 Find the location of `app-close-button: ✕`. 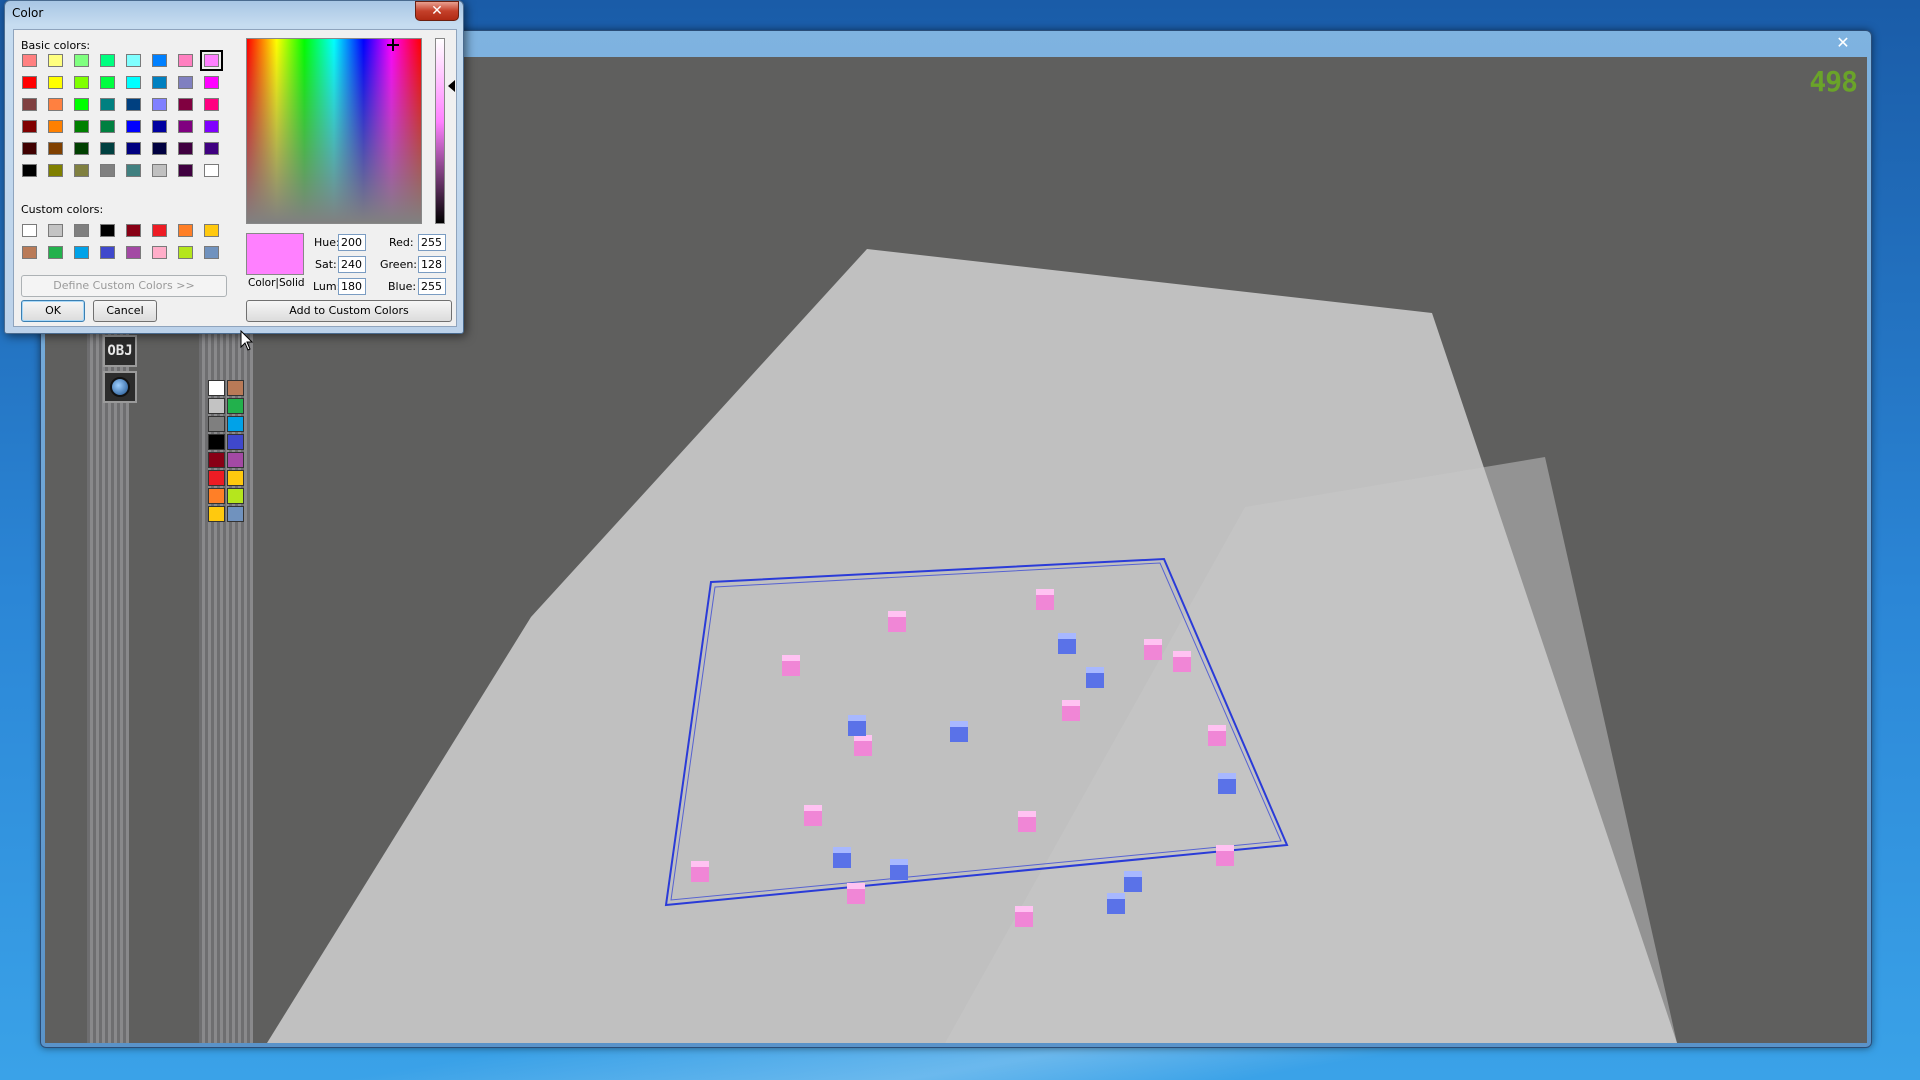

app-close-button: ✕ is located at coordinates (1843, 43).